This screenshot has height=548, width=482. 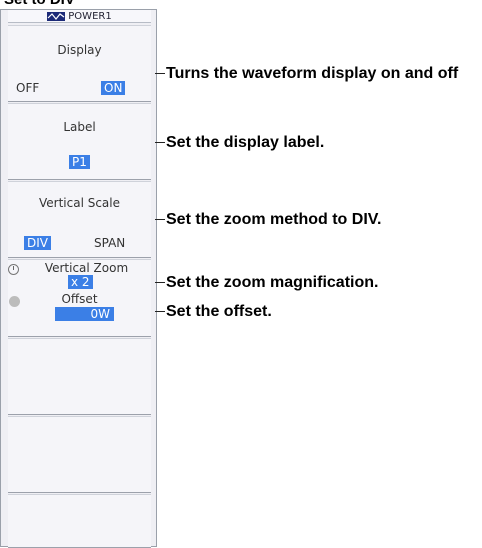 What do you see at coordinates (109, 243) in the screenshot?
I see `span-option: SPAN` at bounding box center [109, 243].